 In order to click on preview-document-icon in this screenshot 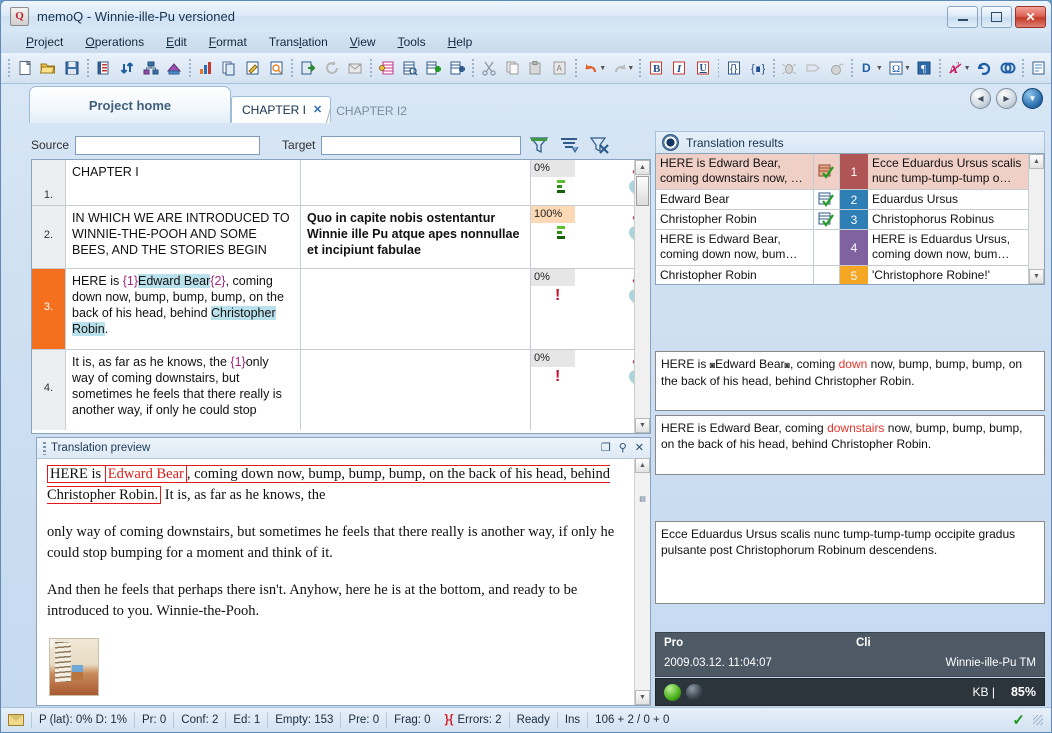, I will do `click(277, 68)`.